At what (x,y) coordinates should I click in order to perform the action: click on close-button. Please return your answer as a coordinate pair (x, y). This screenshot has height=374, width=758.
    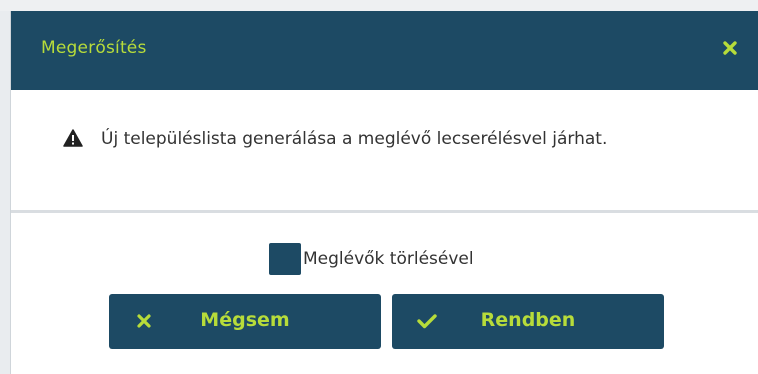
    Looking at the image, I should click on (730, 48).